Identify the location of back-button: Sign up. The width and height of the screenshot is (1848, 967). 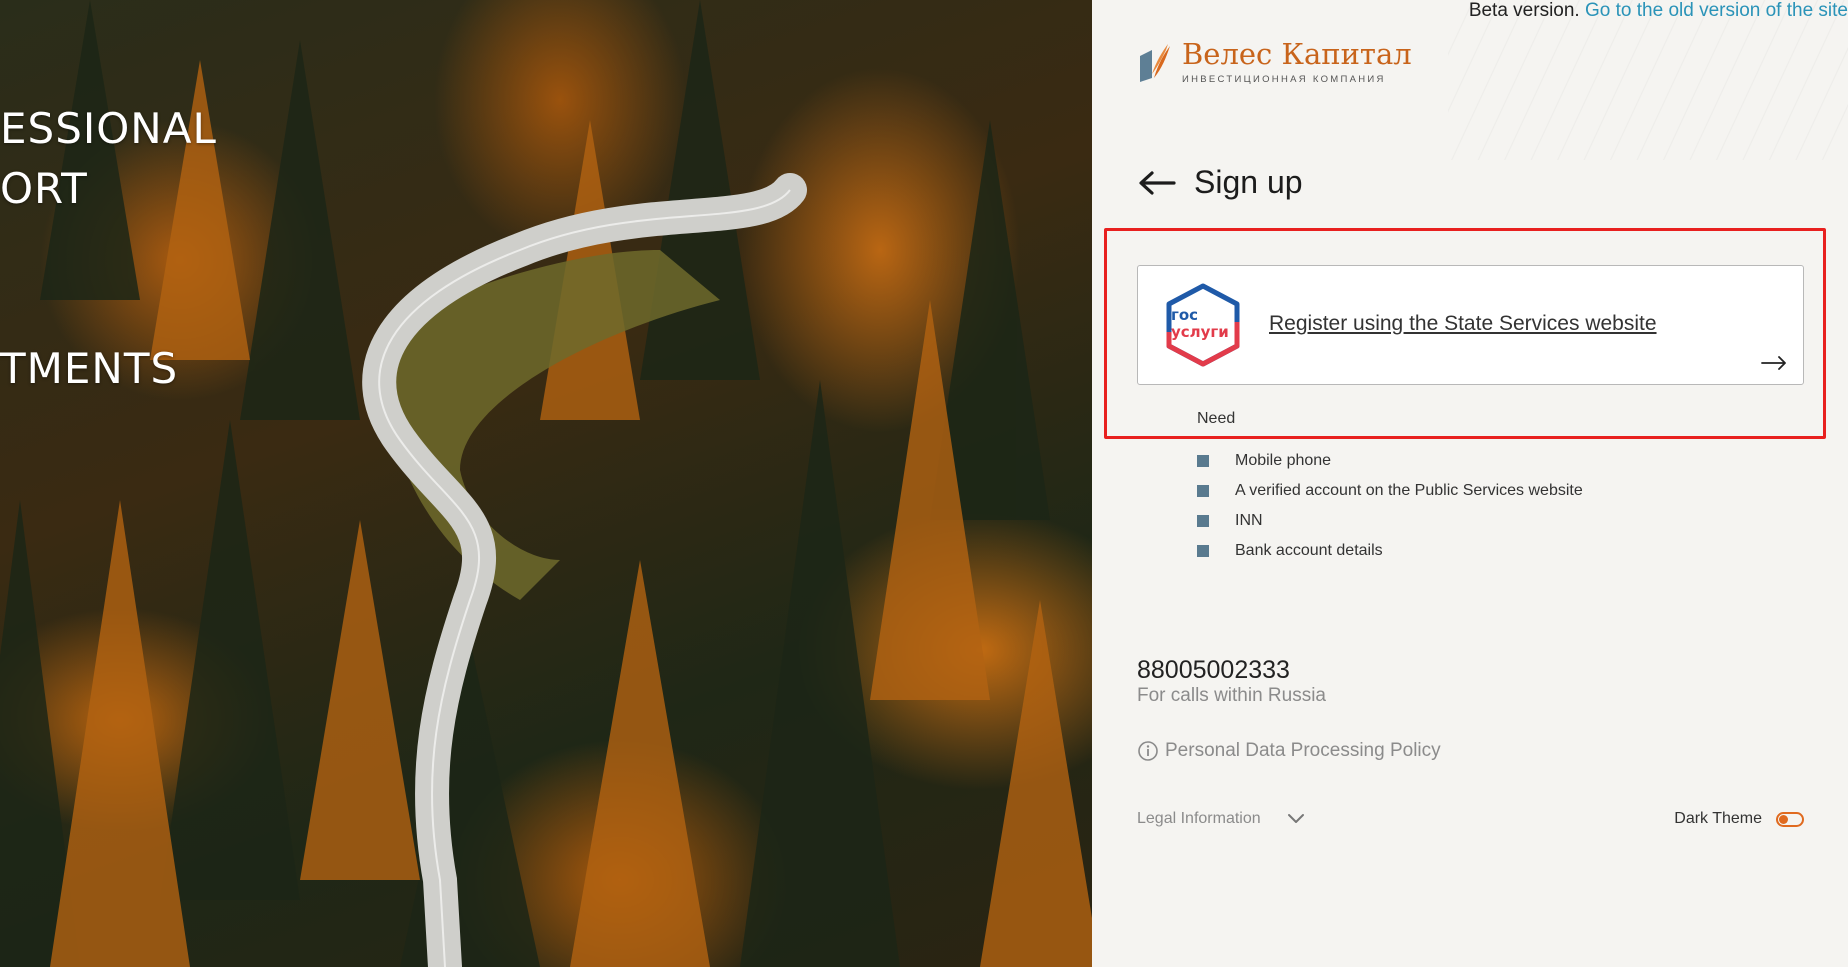
(1220, 182).